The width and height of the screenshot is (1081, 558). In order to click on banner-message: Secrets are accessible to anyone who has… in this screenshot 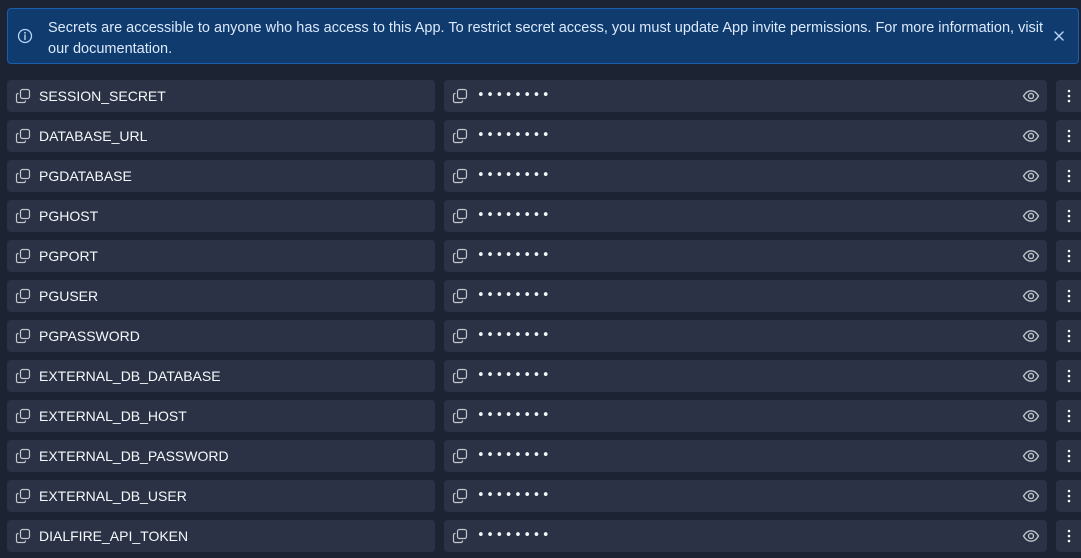, I will do `click(550, 39)`.